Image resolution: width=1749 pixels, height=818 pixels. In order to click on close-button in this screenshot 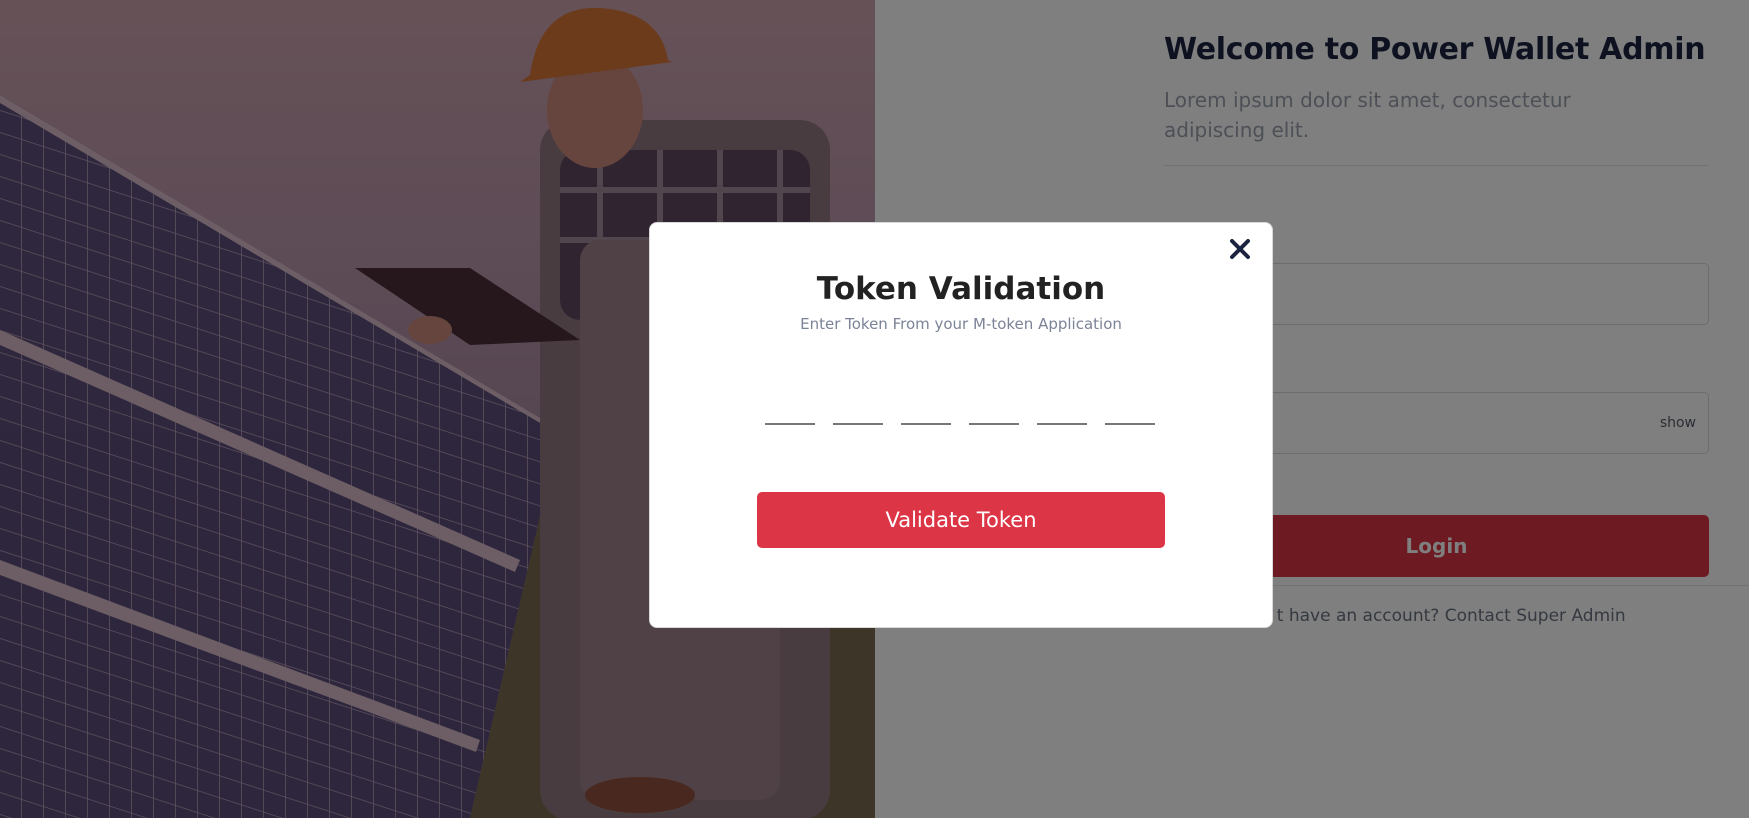, I will do `click(1240, 249)`.